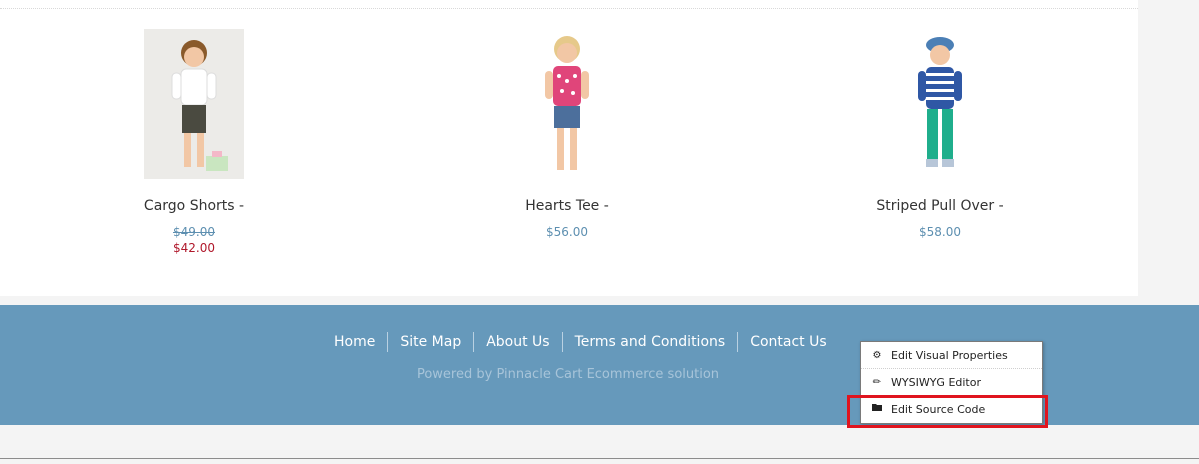 This screenshot has height=464, width=1199. What do you see at coordinates (650, 342) in the screenshot?
I see `footer-link-terms: Terms and Conditions` at bounding box center [650, 342].